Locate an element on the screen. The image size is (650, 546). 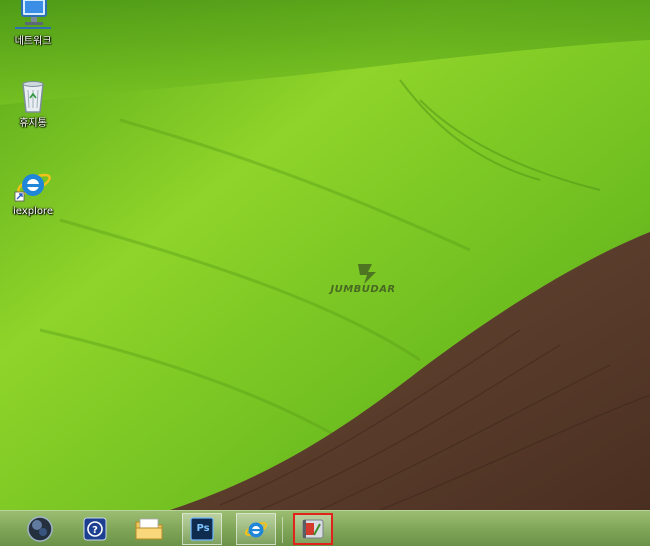
desktop-icon-label: 네트워크 is located at coordinates (33, 41).